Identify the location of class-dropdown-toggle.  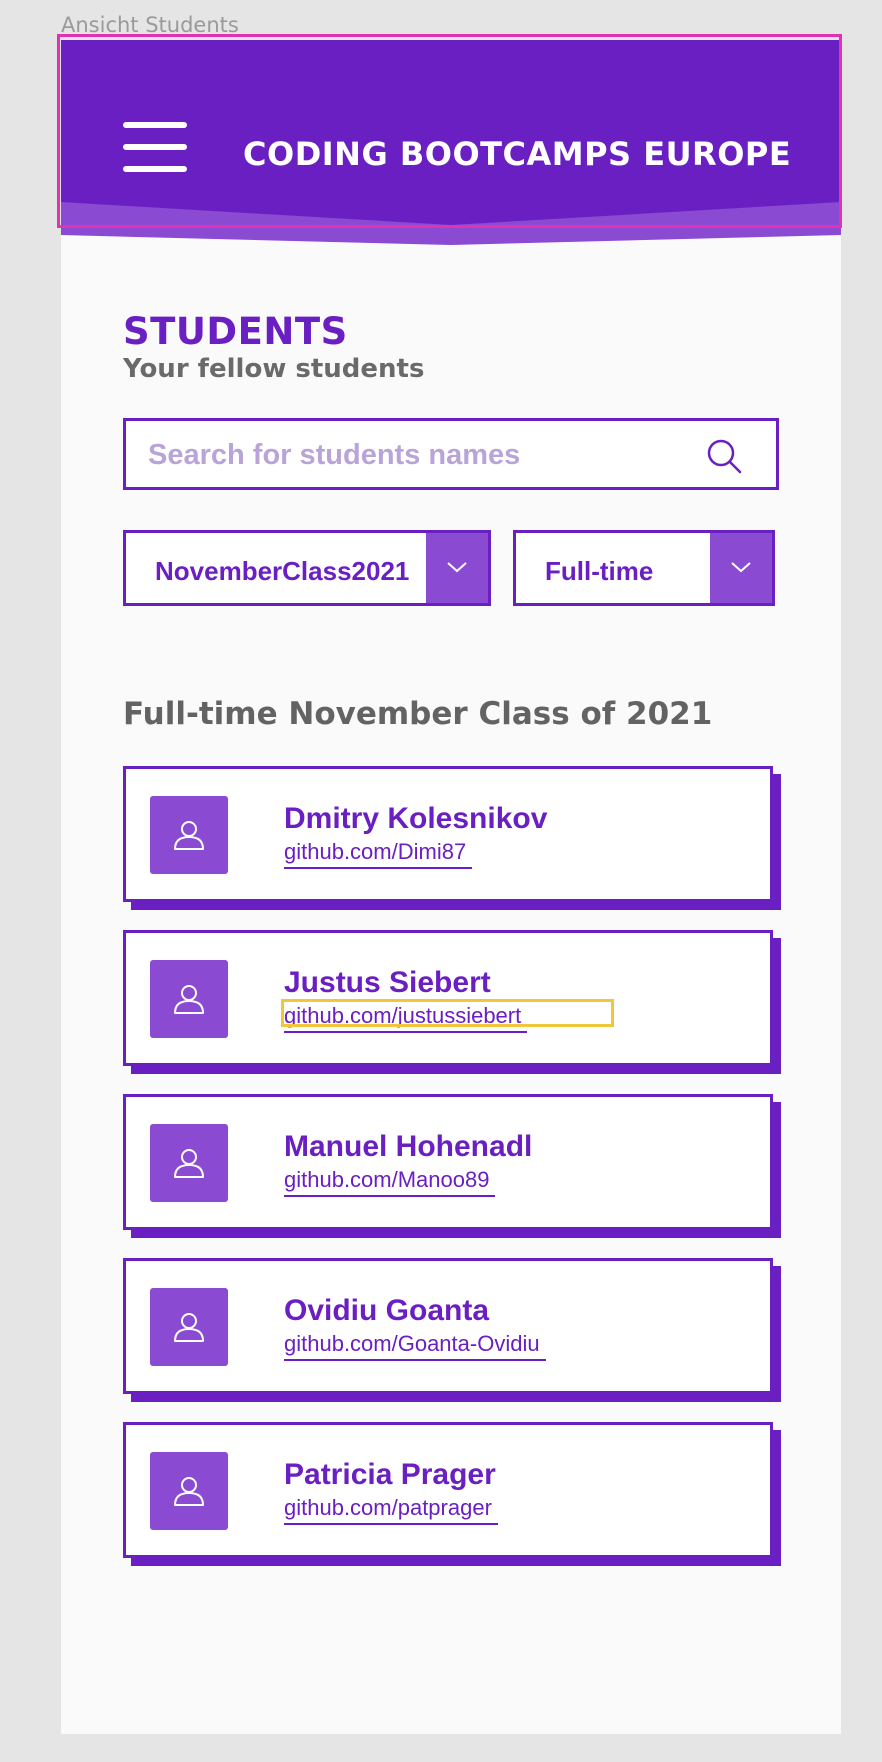
(457, 568).